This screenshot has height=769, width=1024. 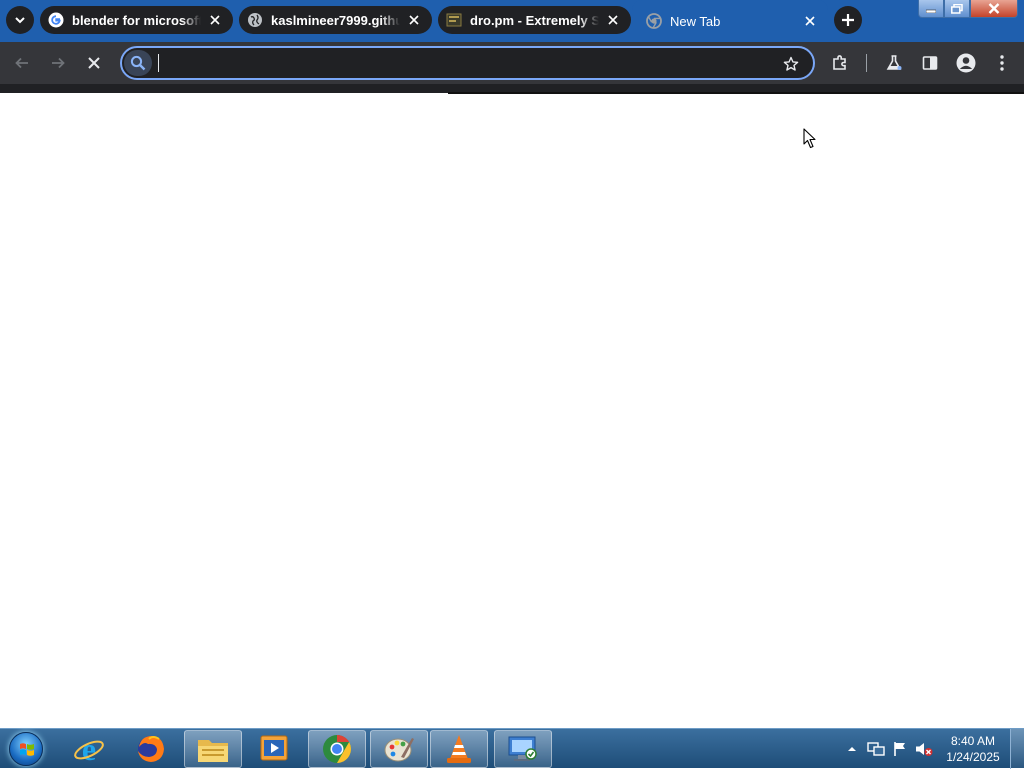 I want to click on file-explorer-icon, so click(x=213, y=751).